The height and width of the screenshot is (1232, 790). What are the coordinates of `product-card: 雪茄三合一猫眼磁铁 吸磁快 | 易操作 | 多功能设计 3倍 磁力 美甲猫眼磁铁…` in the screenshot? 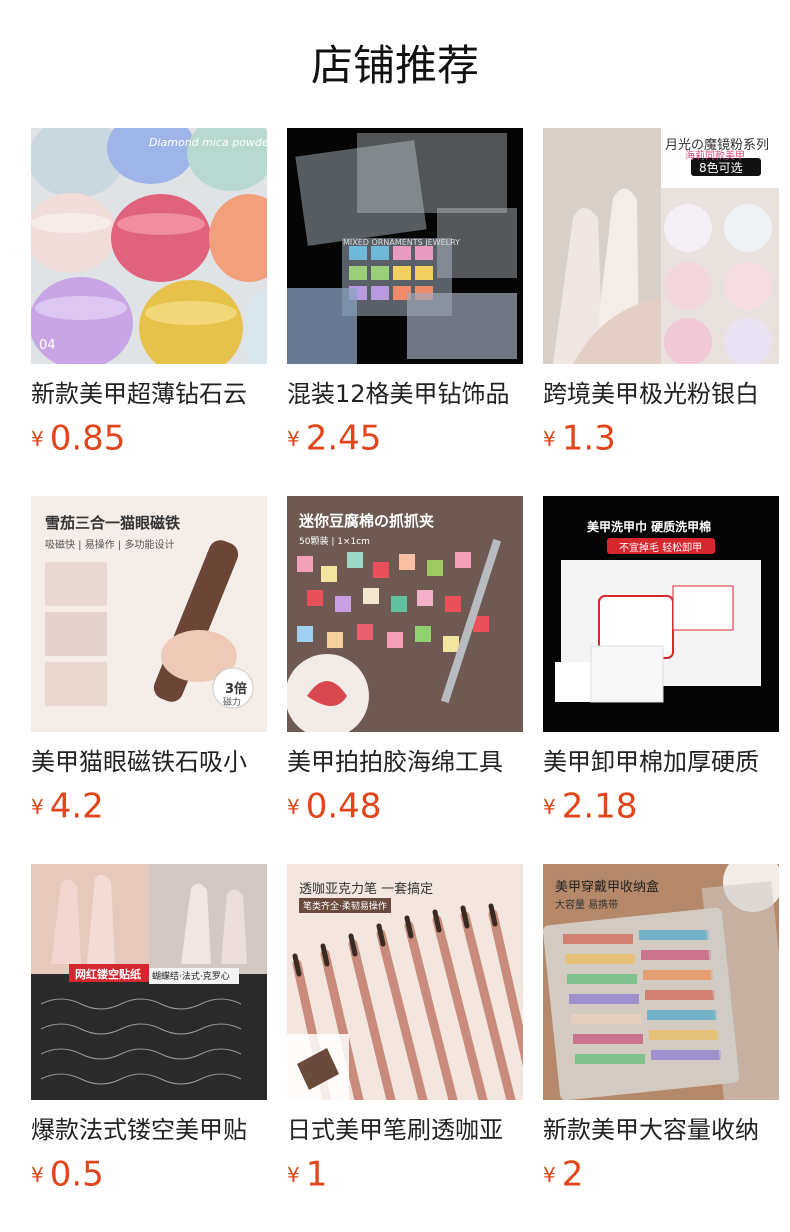 It's located at (149, 666).